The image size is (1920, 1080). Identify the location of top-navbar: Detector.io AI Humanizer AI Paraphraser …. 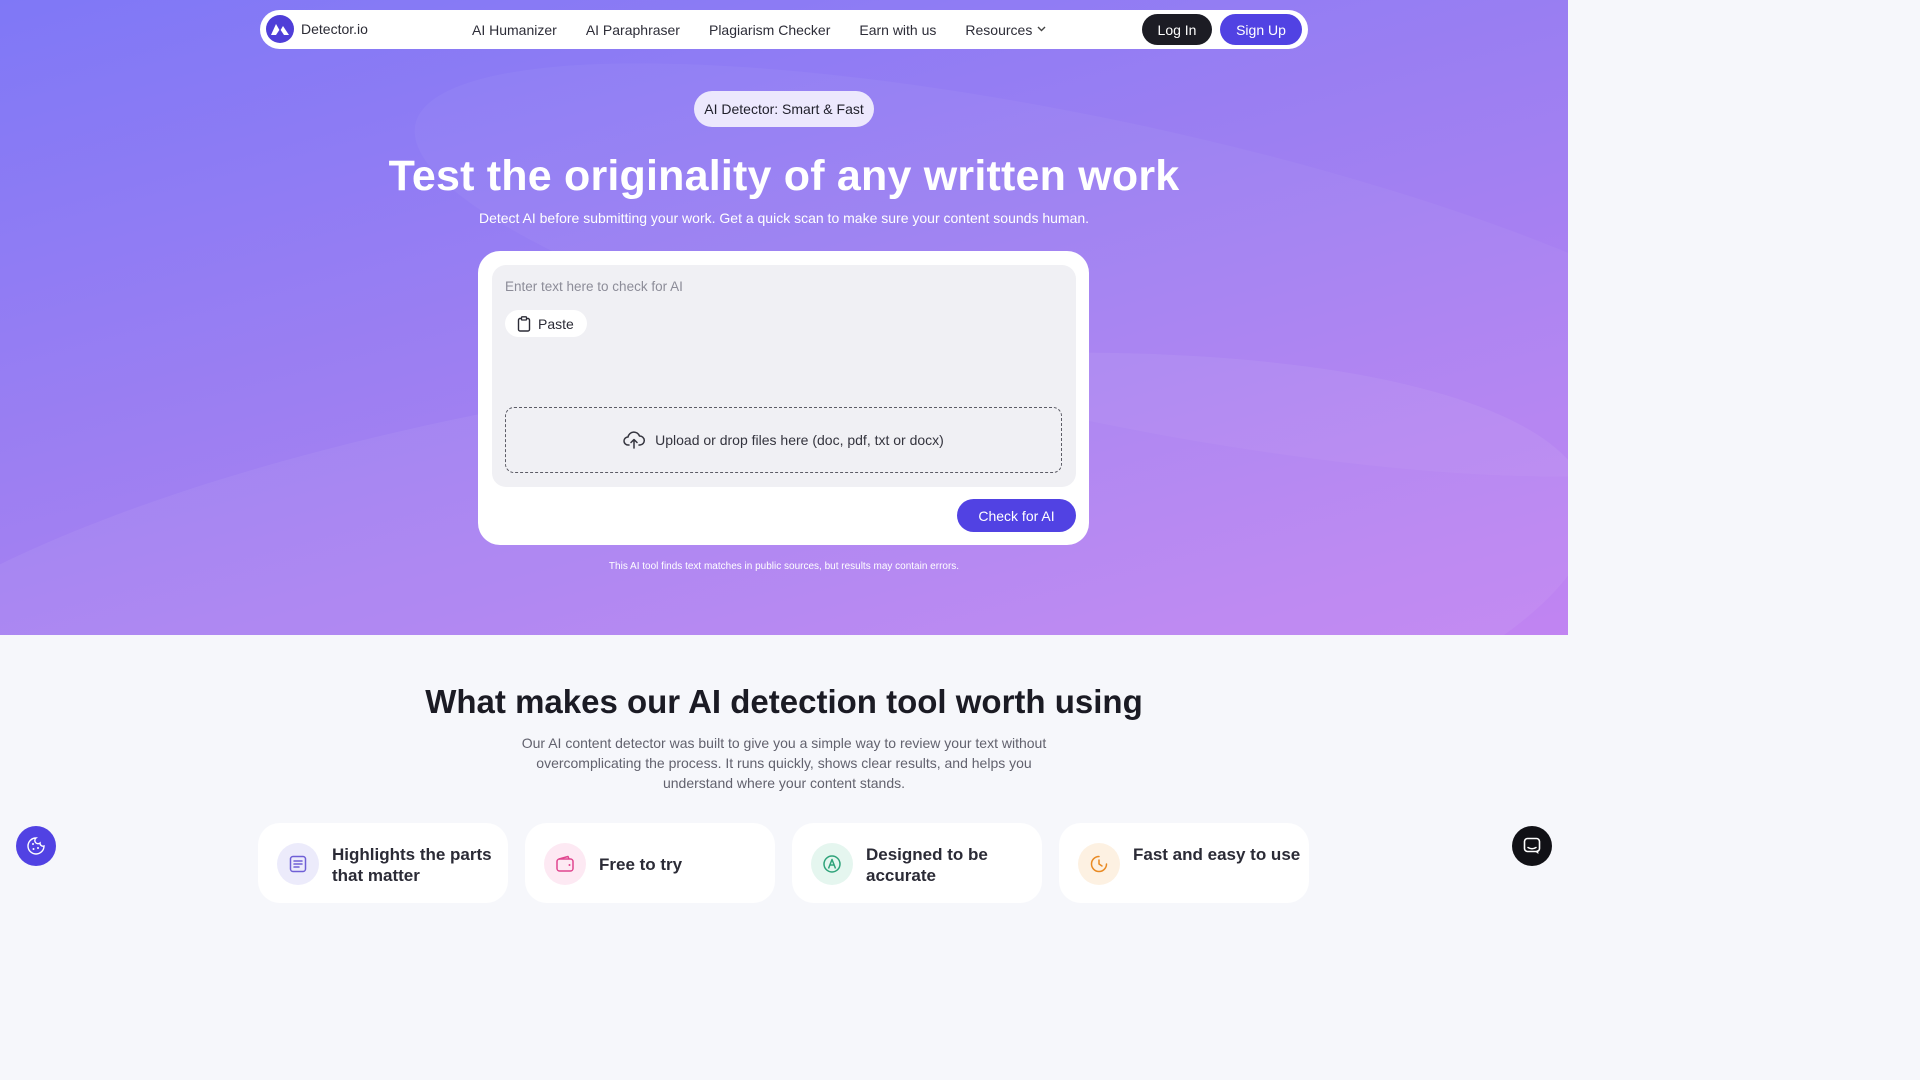
(784, 29).